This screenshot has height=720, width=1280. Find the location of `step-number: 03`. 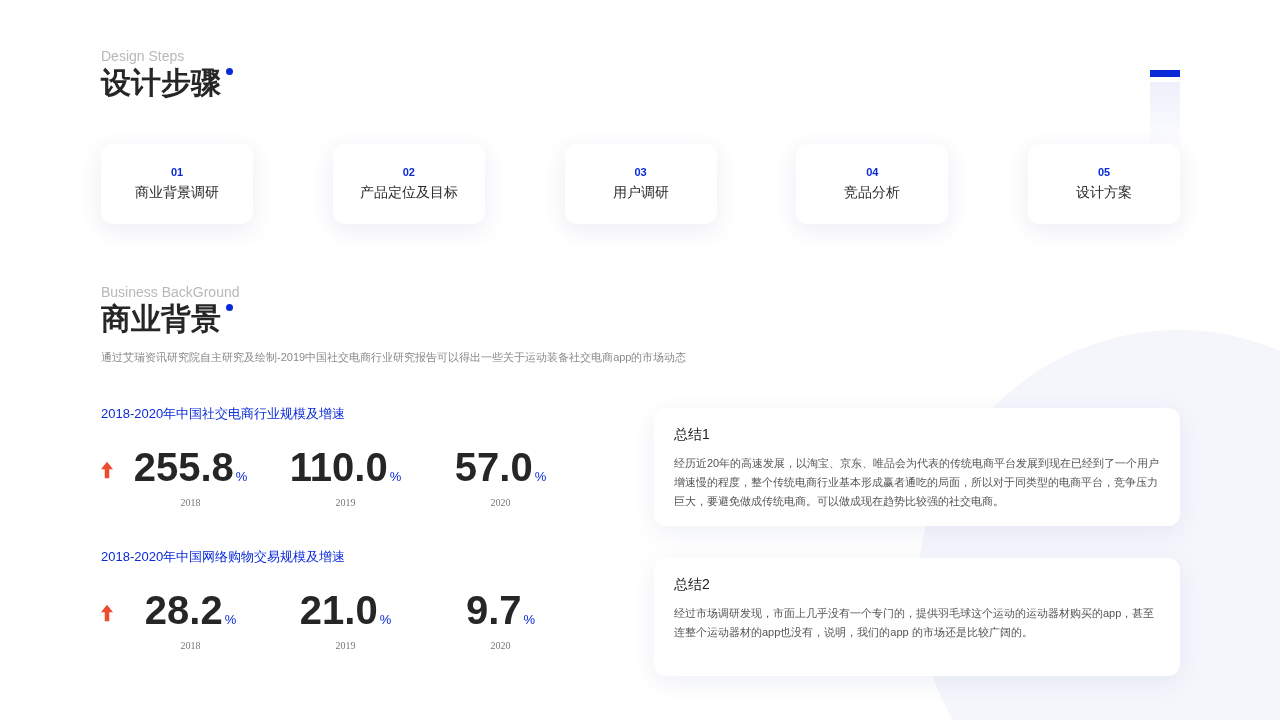

step-number: 03 is located at coordinates (640, 172).